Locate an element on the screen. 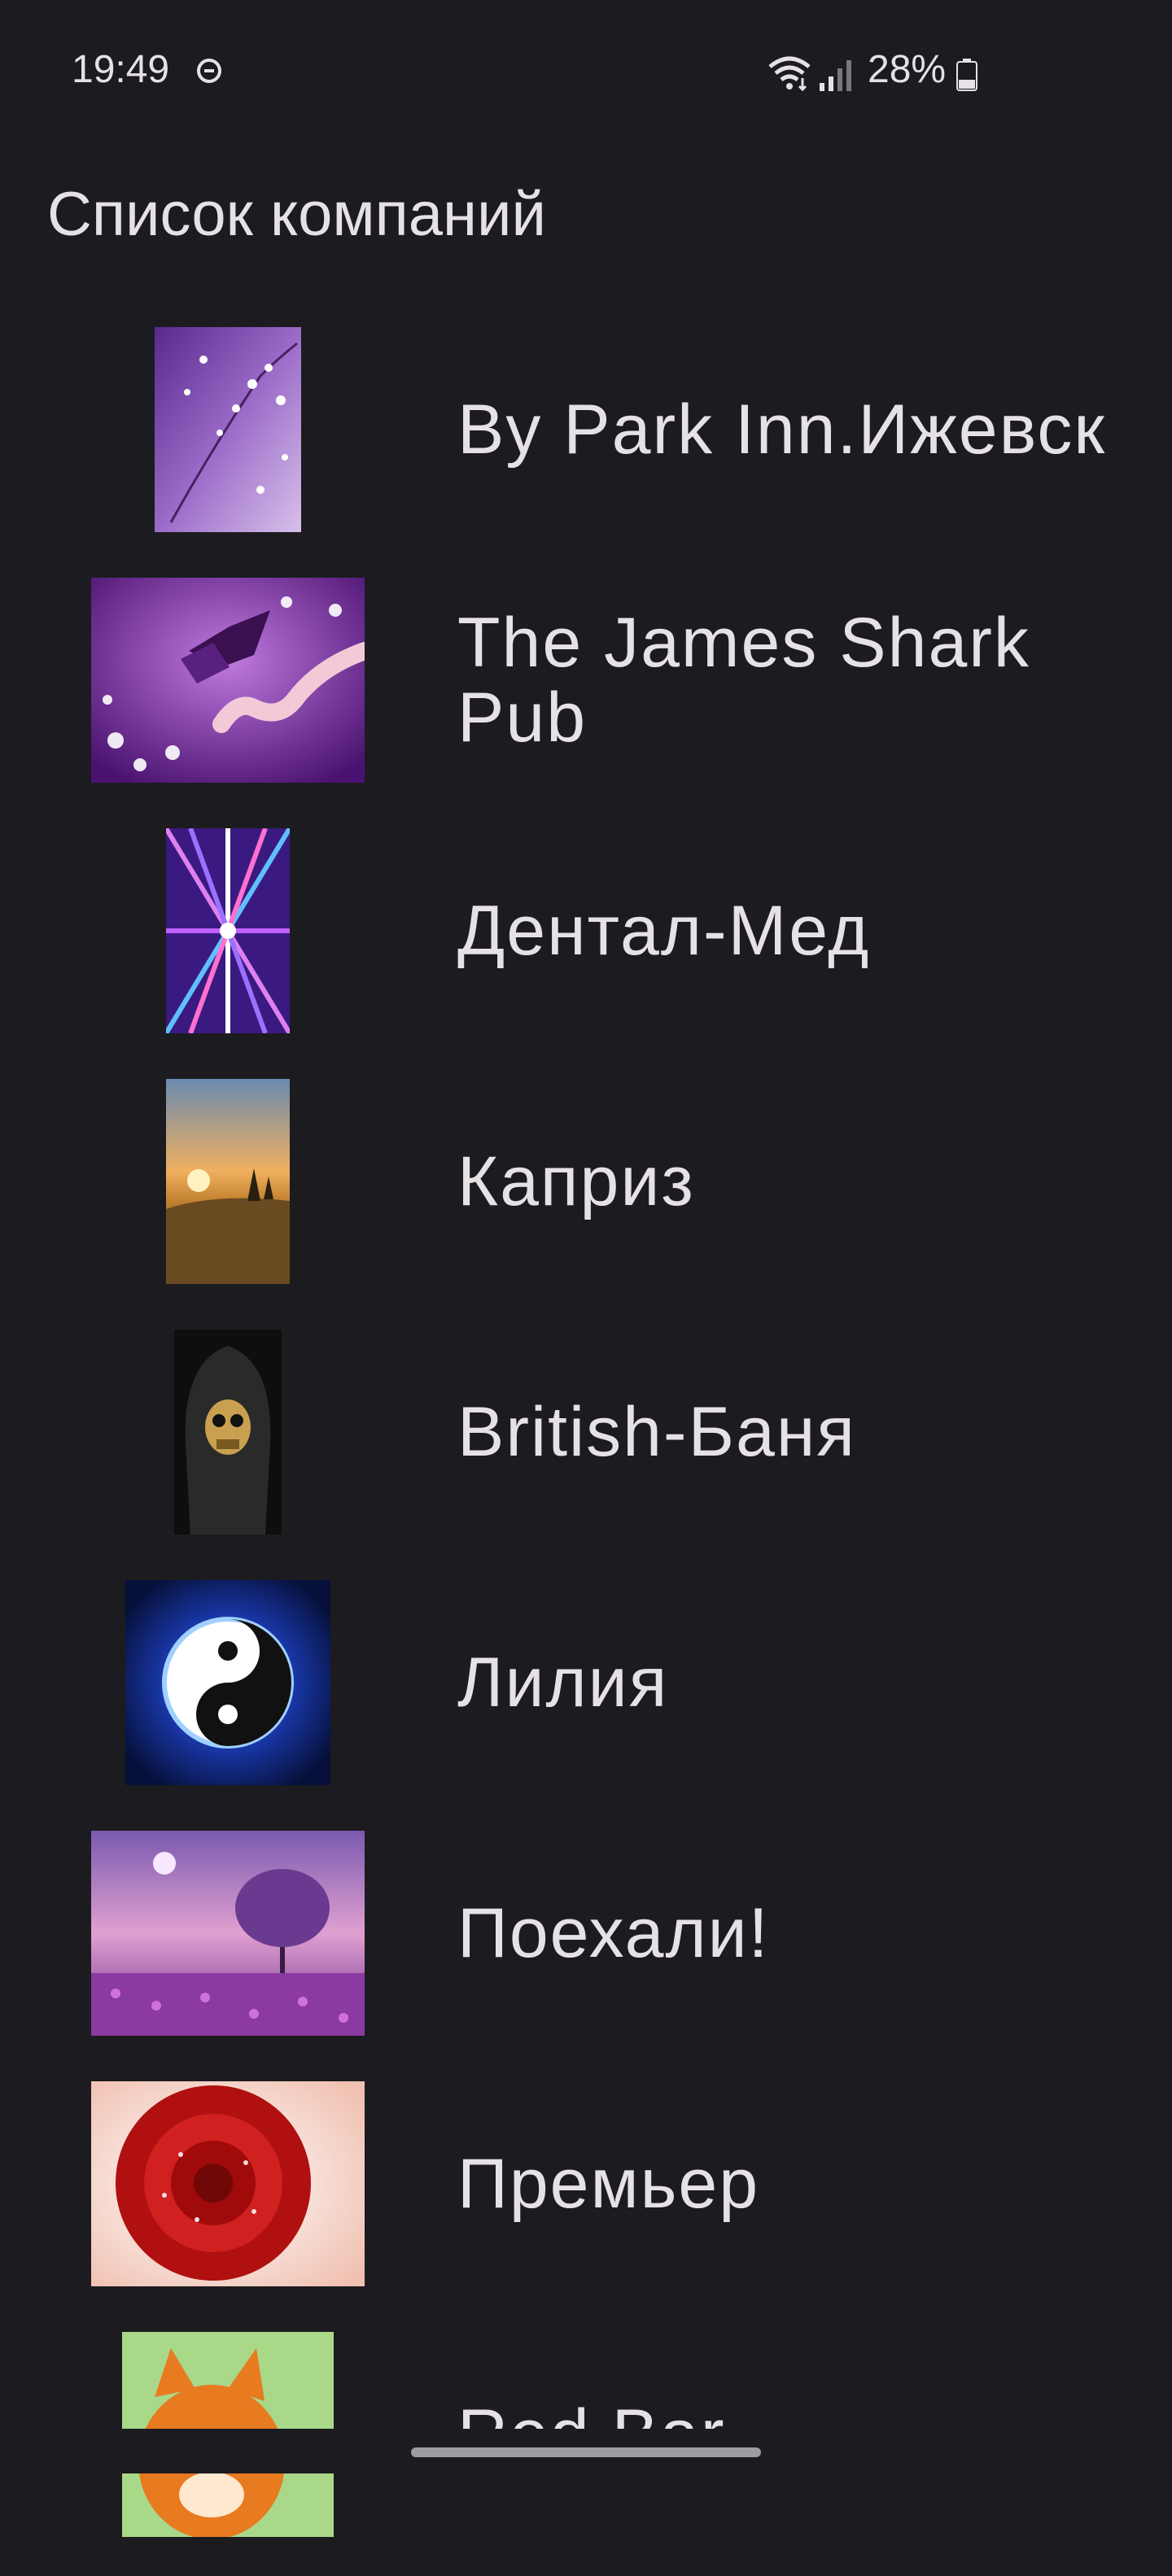 Image resolution: width=1172 pixels, height=2576 pixels. company-item: Лилия is located at coordinates (586, 1699).